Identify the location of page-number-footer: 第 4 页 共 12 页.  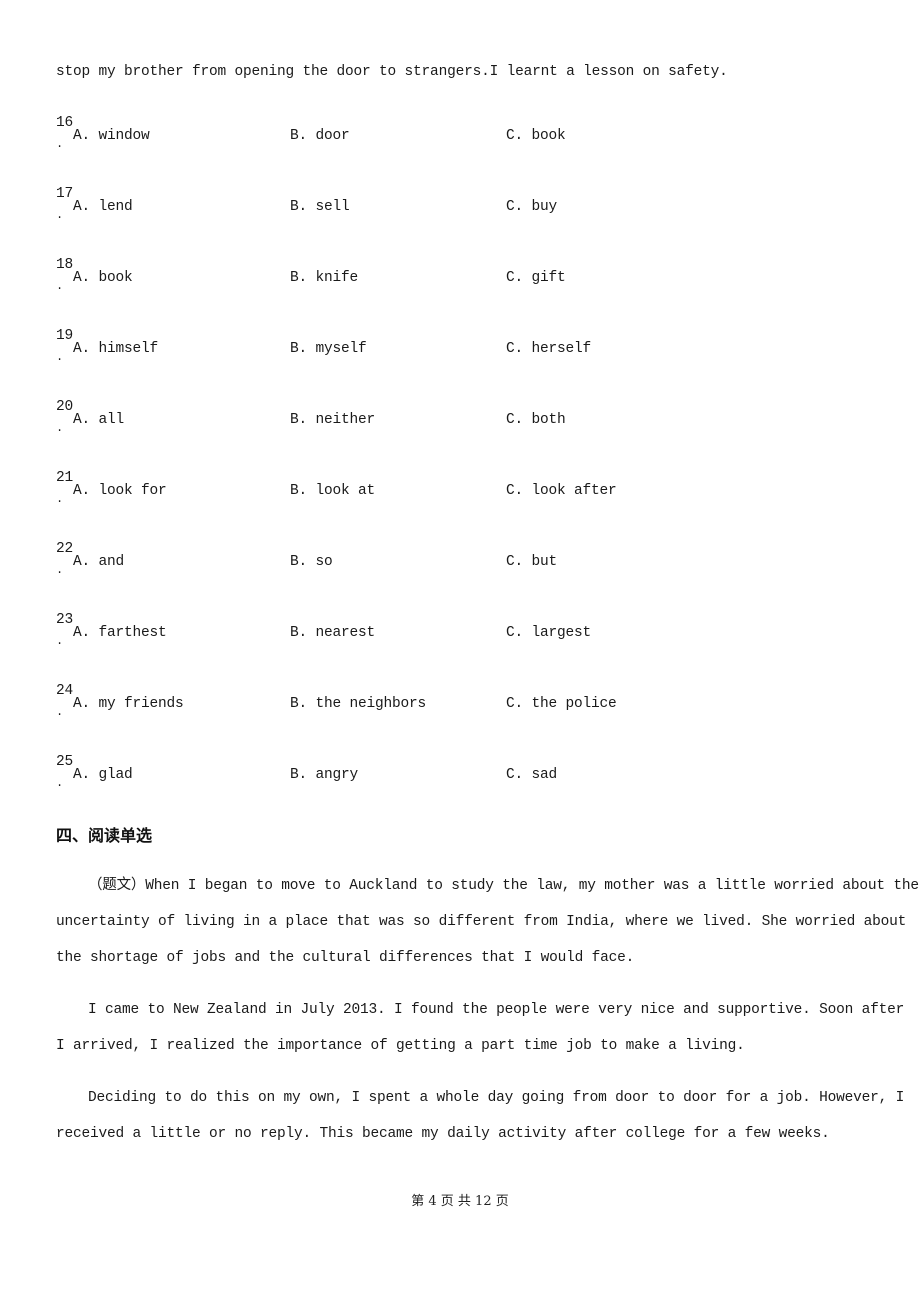
(460, 1201).